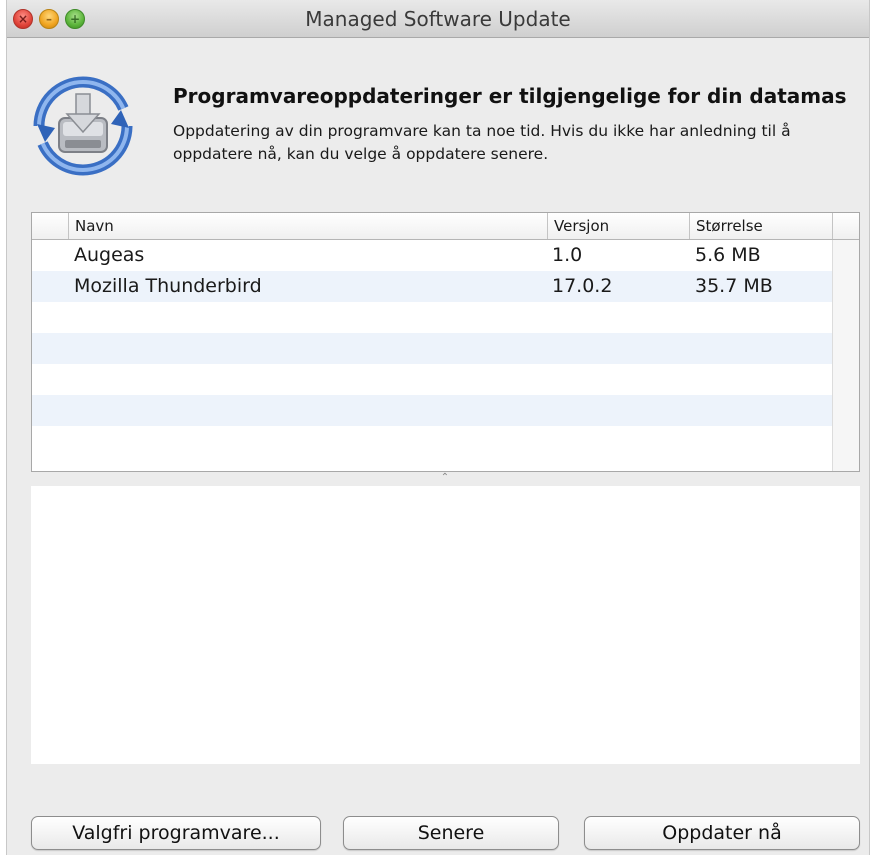  What do you see at coordinates (432, 286) in the screenshot?
I see `table-row: Mozilla Thunderbird 17.0.2 35.7 MB` at bounding box center [432, 286].